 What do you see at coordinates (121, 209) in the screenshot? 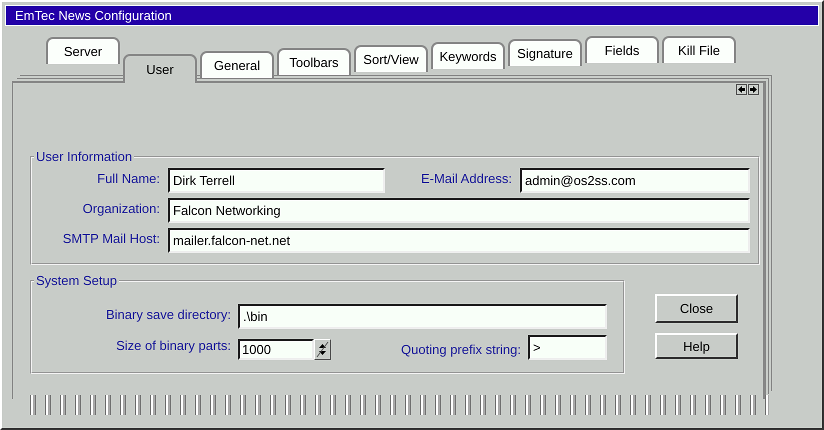
I see `field-label: Organization:` at bounding box center [121, 209].